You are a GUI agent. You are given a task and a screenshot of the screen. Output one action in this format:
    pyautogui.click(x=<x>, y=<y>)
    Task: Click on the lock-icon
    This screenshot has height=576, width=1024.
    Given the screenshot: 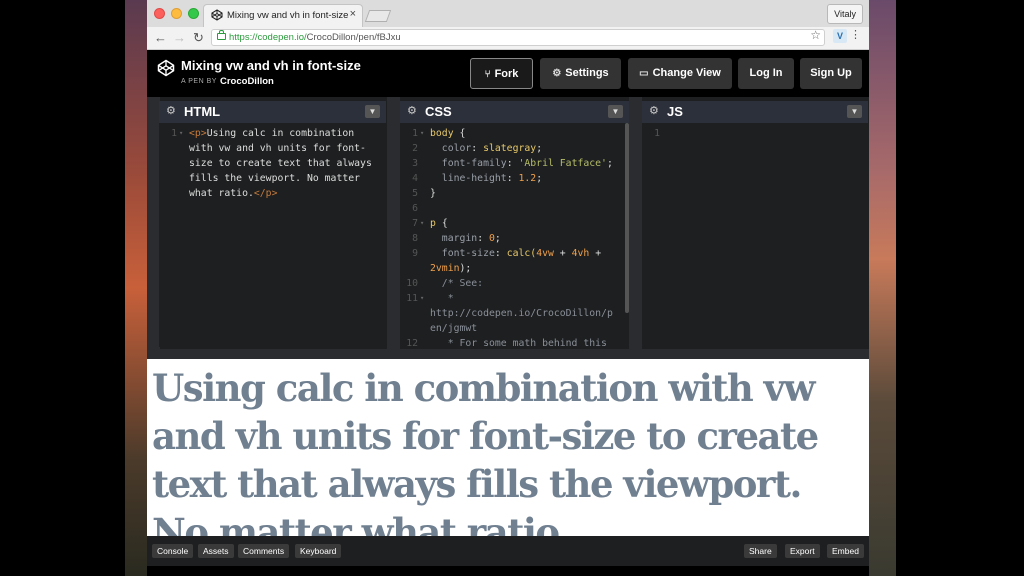 What is the action you would take?
    pyautogui.click(x=221, y=35)
    